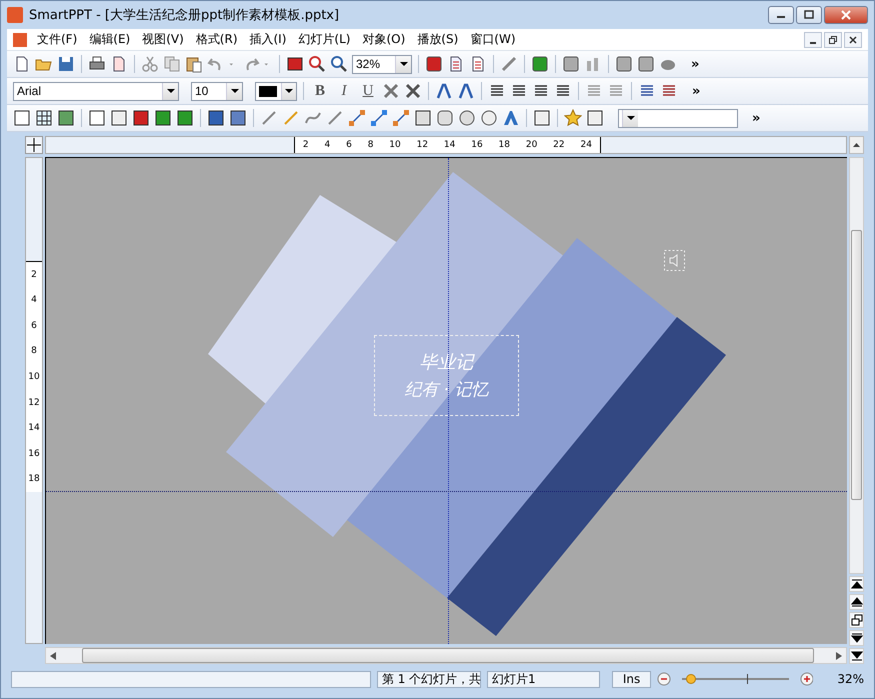  What do you see at coordinates (559, 145) in the screenshot?
I see `ruler-number: 22` at bounding box center [559, 145].